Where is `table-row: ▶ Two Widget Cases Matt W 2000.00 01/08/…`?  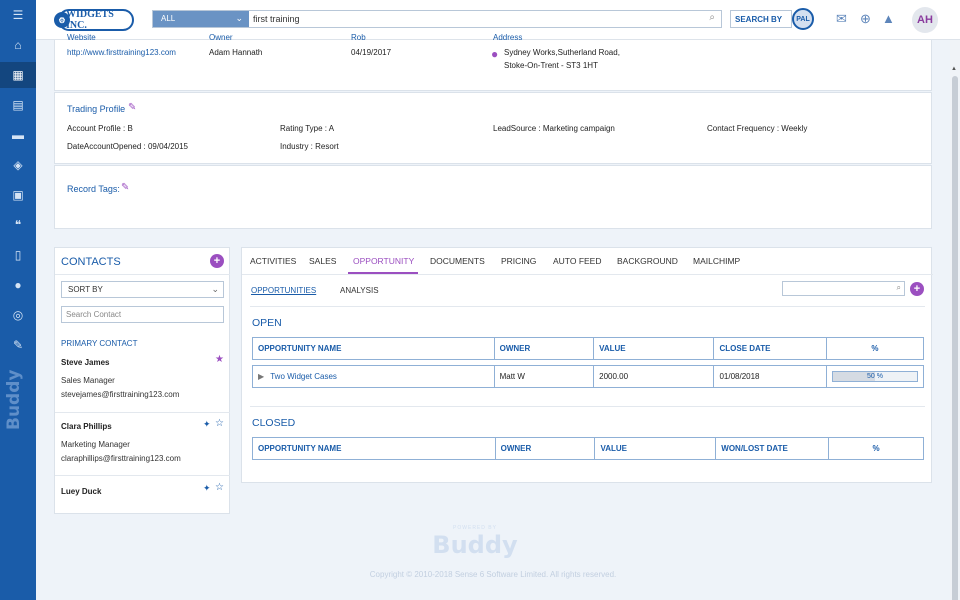 table-row: ▶ Two Widget Cases Matt W 2000.00 01/08/… is located at coordinates (588, 376).